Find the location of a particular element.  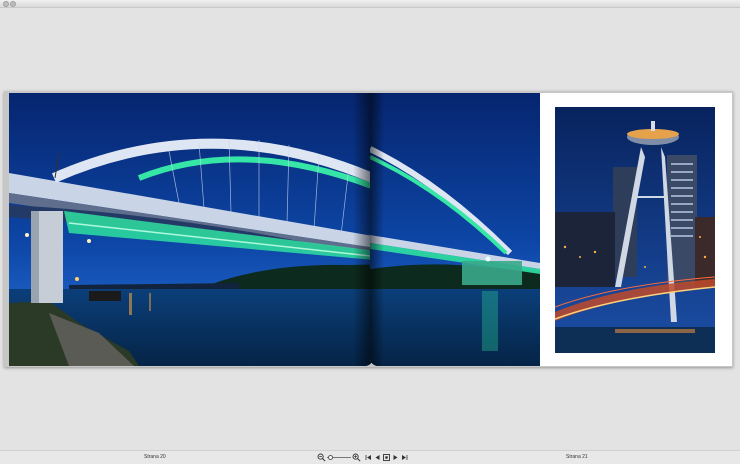

left-page-label: Strana 20 is located at coordinates (155, 457).